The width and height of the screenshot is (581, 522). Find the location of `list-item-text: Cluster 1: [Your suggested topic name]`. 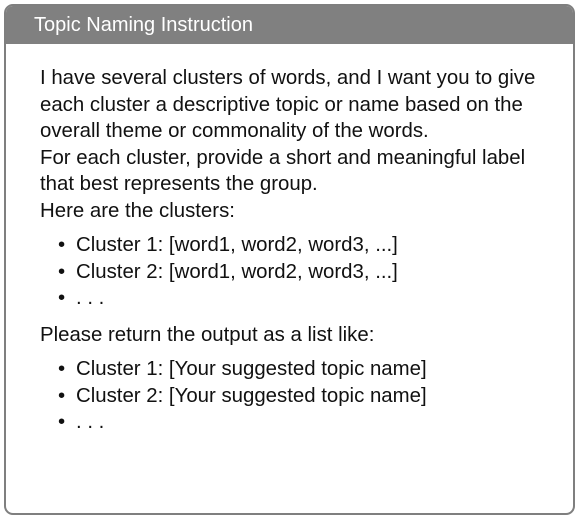

list-item-text: Cluster 1: [Your suggested topic name] is located at coordinates (251, 369).